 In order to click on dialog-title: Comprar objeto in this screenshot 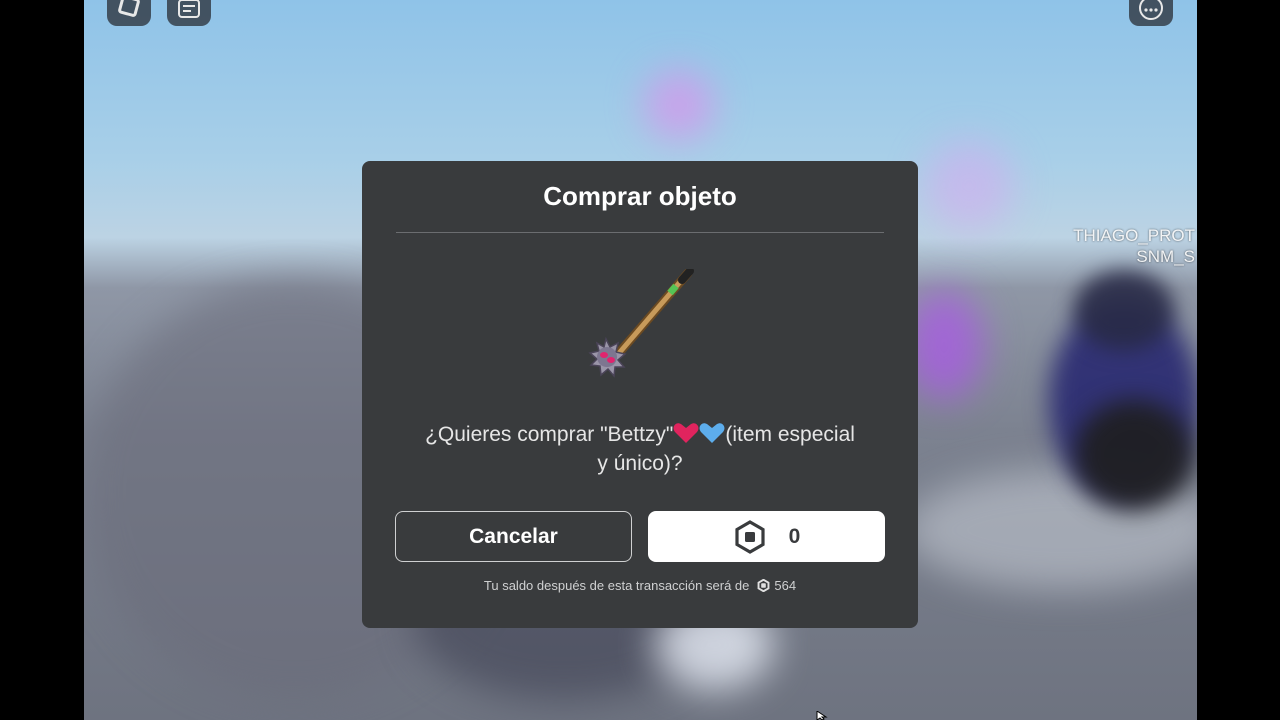, I will do `click(640, 196)`.